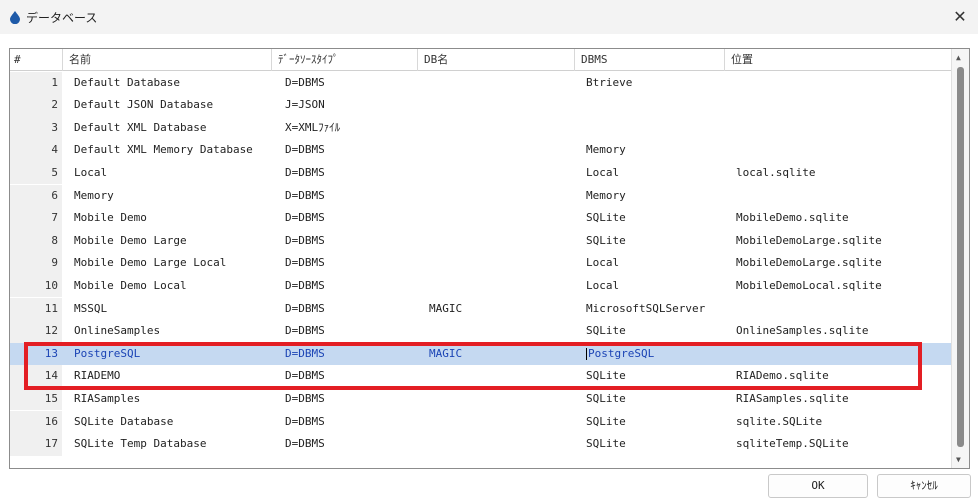 The image size is (978, 501). I want to click on cell-location: OnlineSamples.sqlite, so click(802, 331).